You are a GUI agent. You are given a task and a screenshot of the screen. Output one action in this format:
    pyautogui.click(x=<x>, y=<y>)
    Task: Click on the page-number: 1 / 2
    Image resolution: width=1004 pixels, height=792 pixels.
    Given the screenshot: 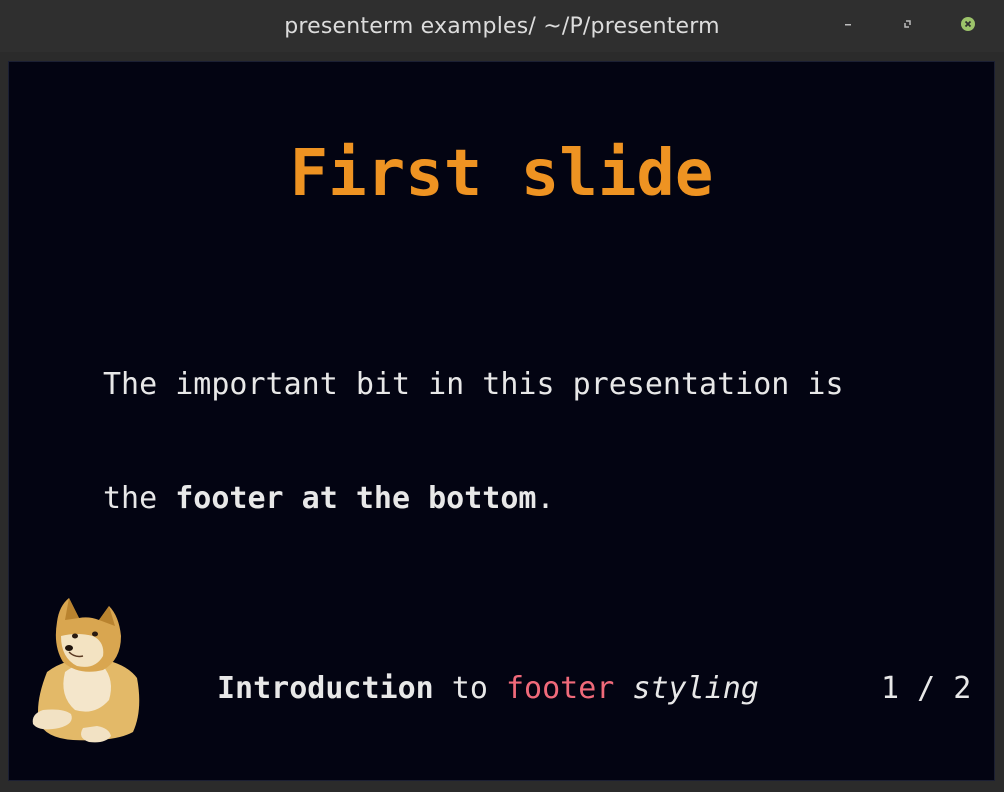 What is the action you would take?
    pyautogui.click(x=926, y=688)
    